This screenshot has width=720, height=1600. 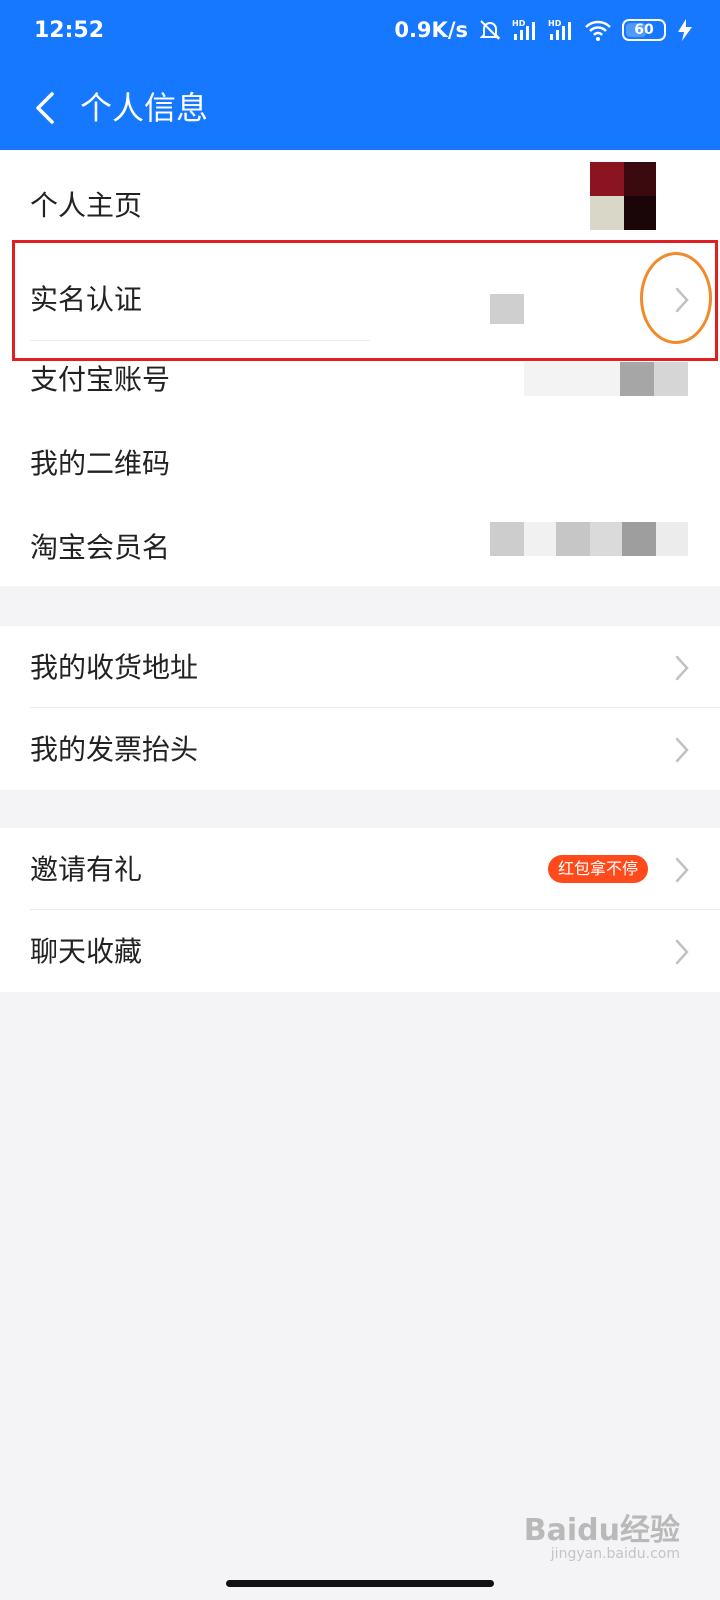 What do you see at coordinates (607, 179) in the screenshot?
I see `avatar-redacted` at bounding box center [607, 179].